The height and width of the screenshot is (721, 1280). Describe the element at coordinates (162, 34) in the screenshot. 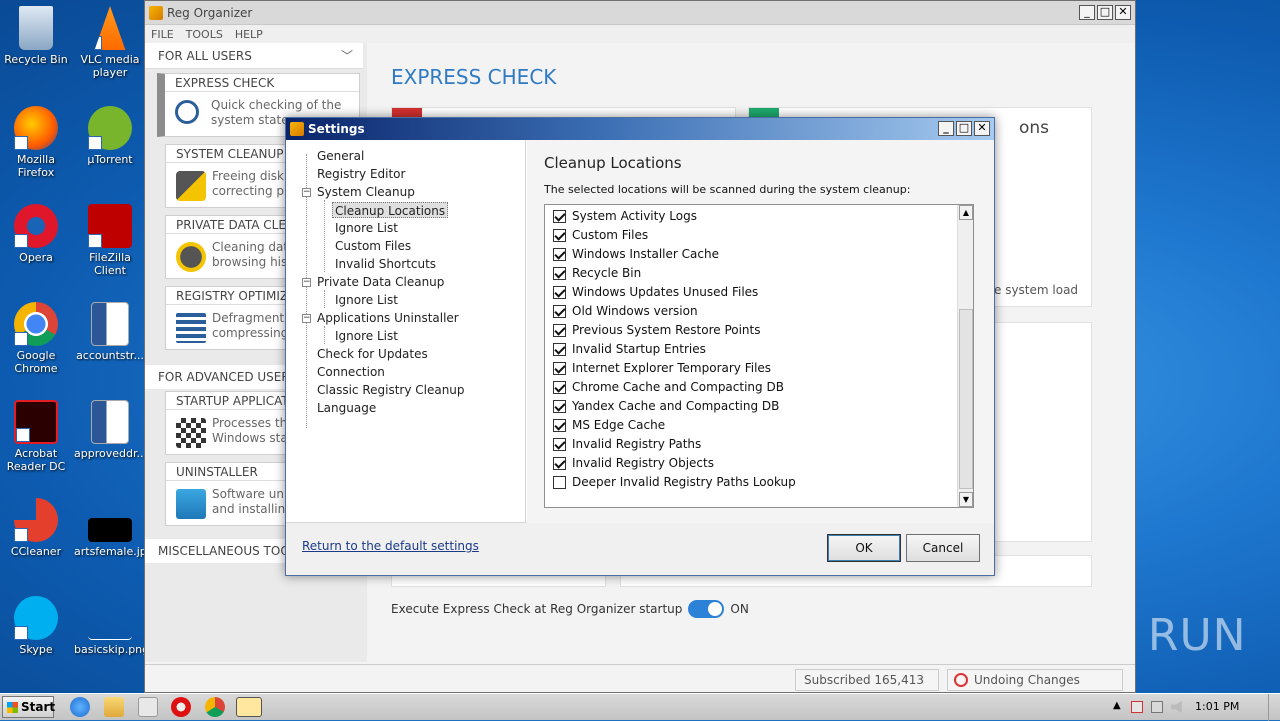

I see `menu-file: FILE` at that location.